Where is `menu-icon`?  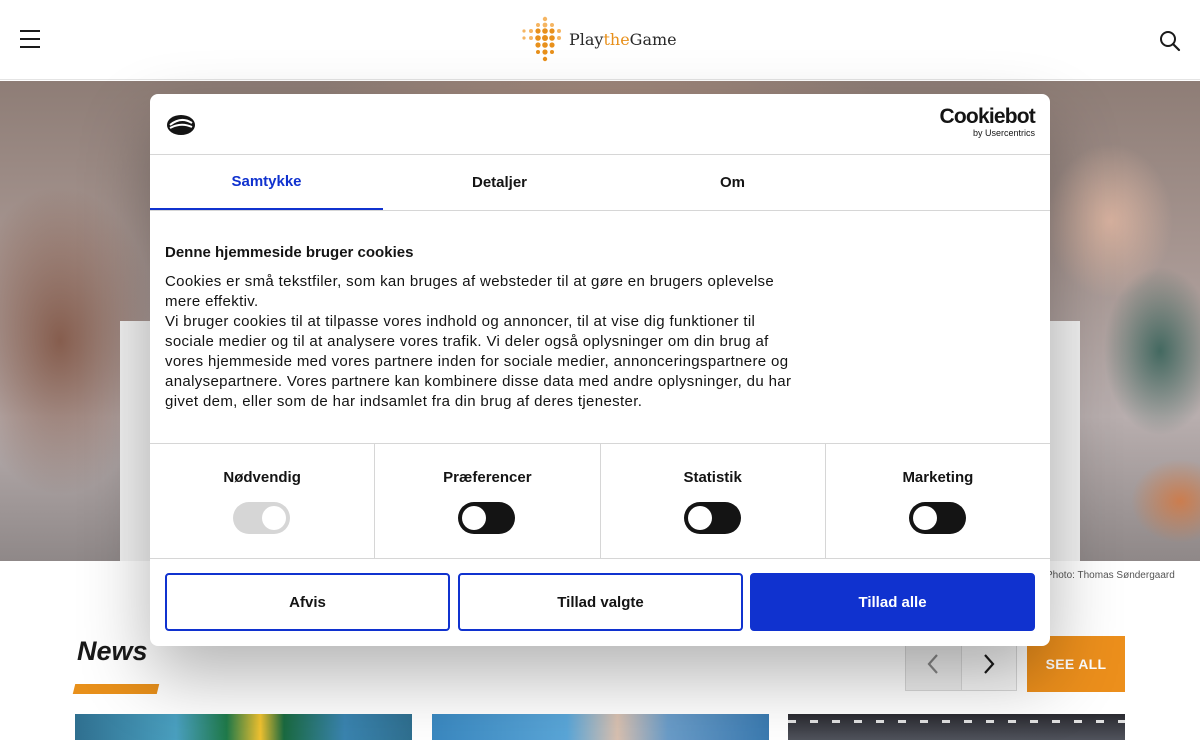
menu-icon is located at coordinates (30, 39).